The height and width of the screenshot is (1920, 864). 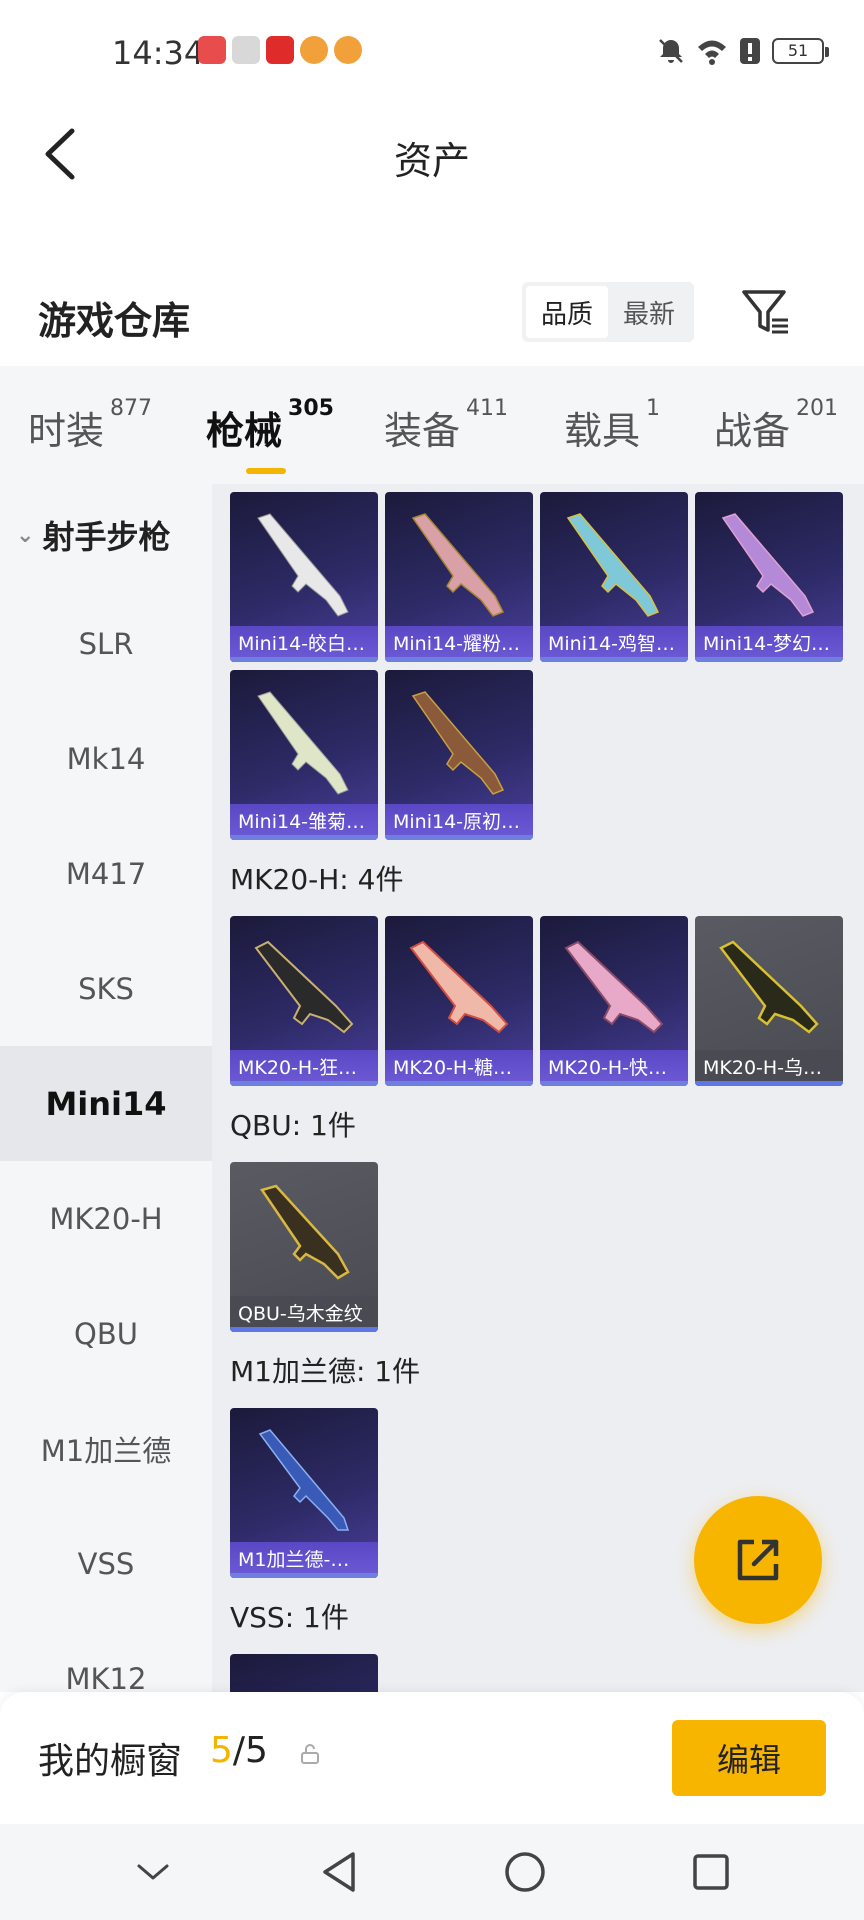 I want to click on status-bar: 14:34 51, so click(x=432, y=52).